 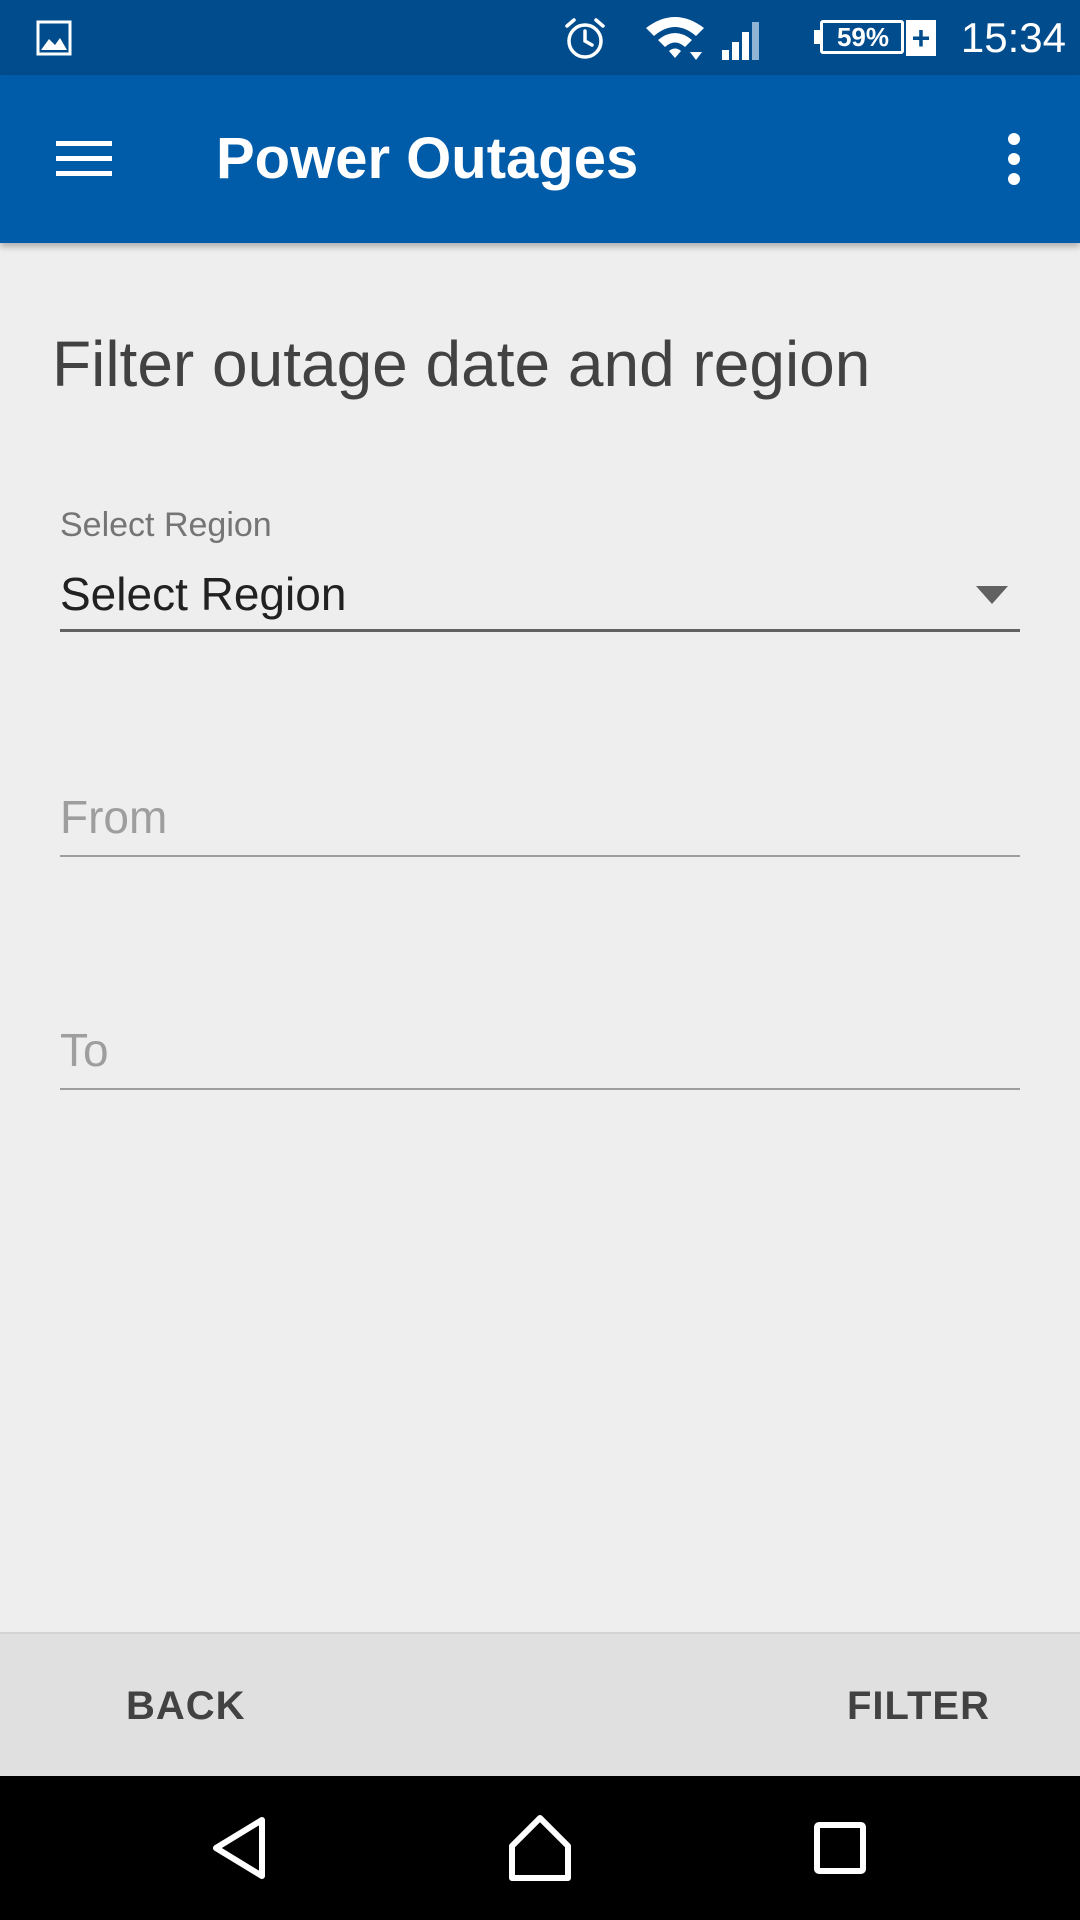 I want to click on action-bar: BACK FILTER, so click(x=540, y=1704).